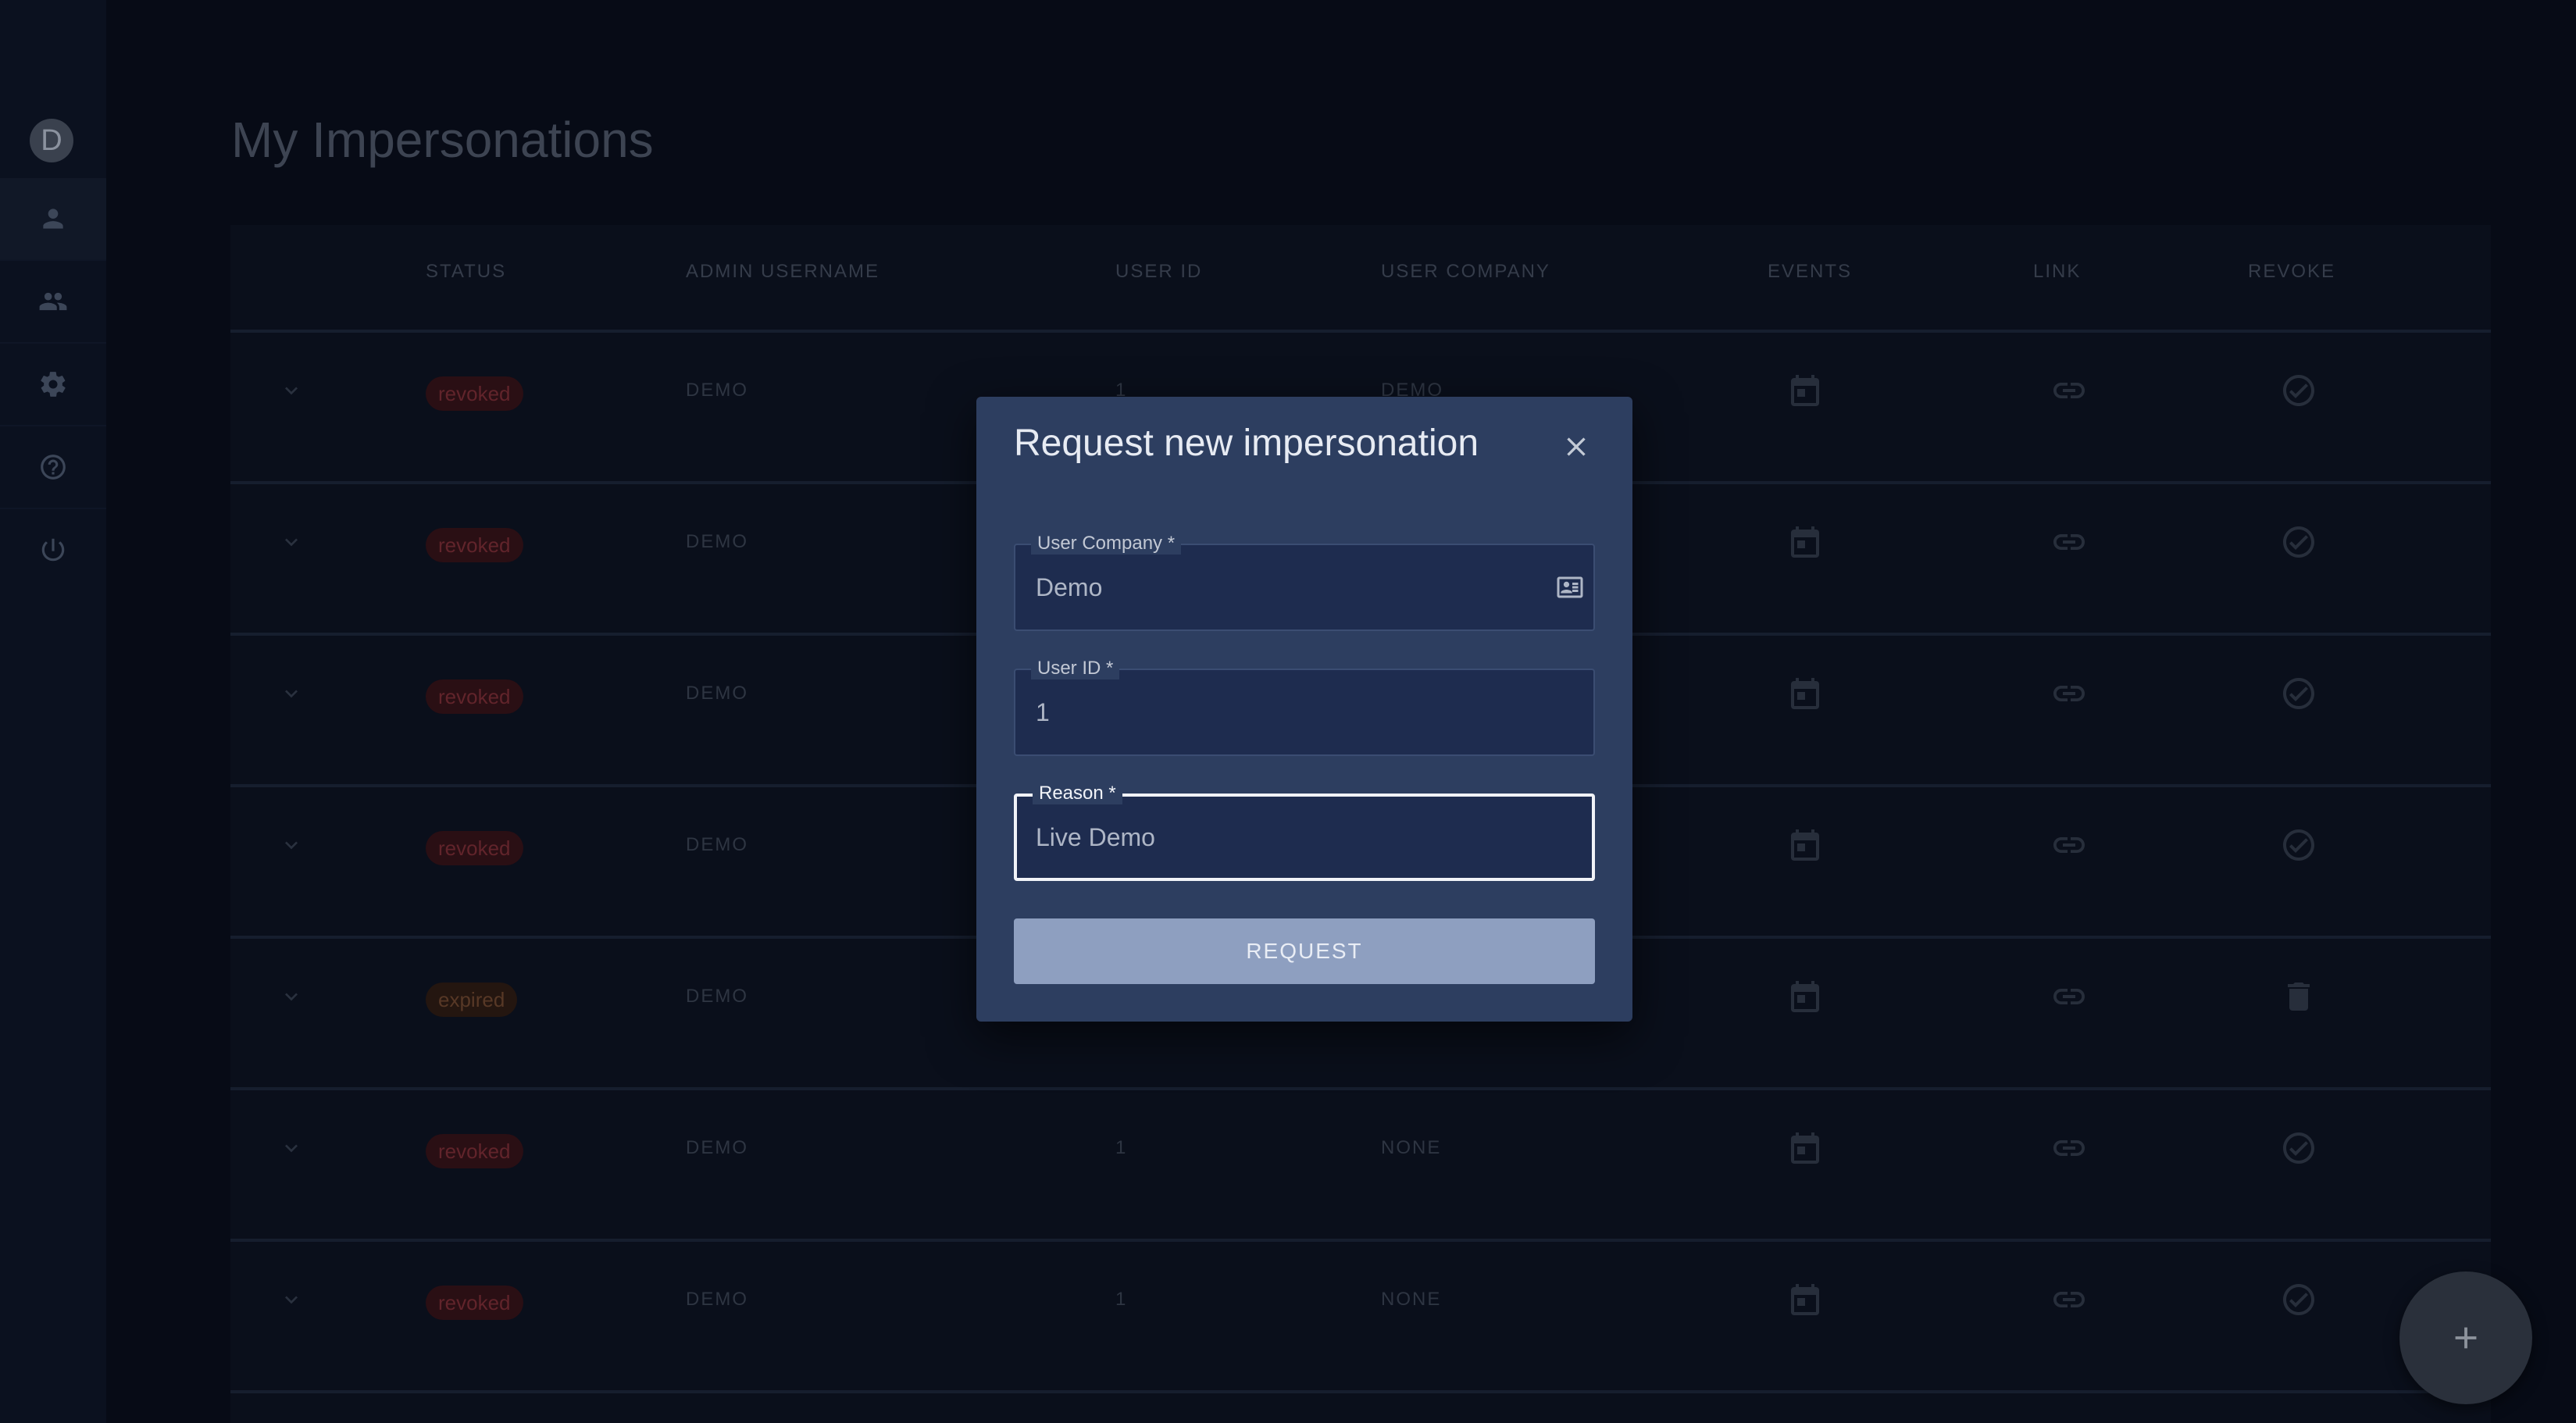 The width and height of the screenshot is (2576, 1423). Describe the element at coordinates (1286, 837) in the screenshot. I see `reason-value: Live Demo` at that location.